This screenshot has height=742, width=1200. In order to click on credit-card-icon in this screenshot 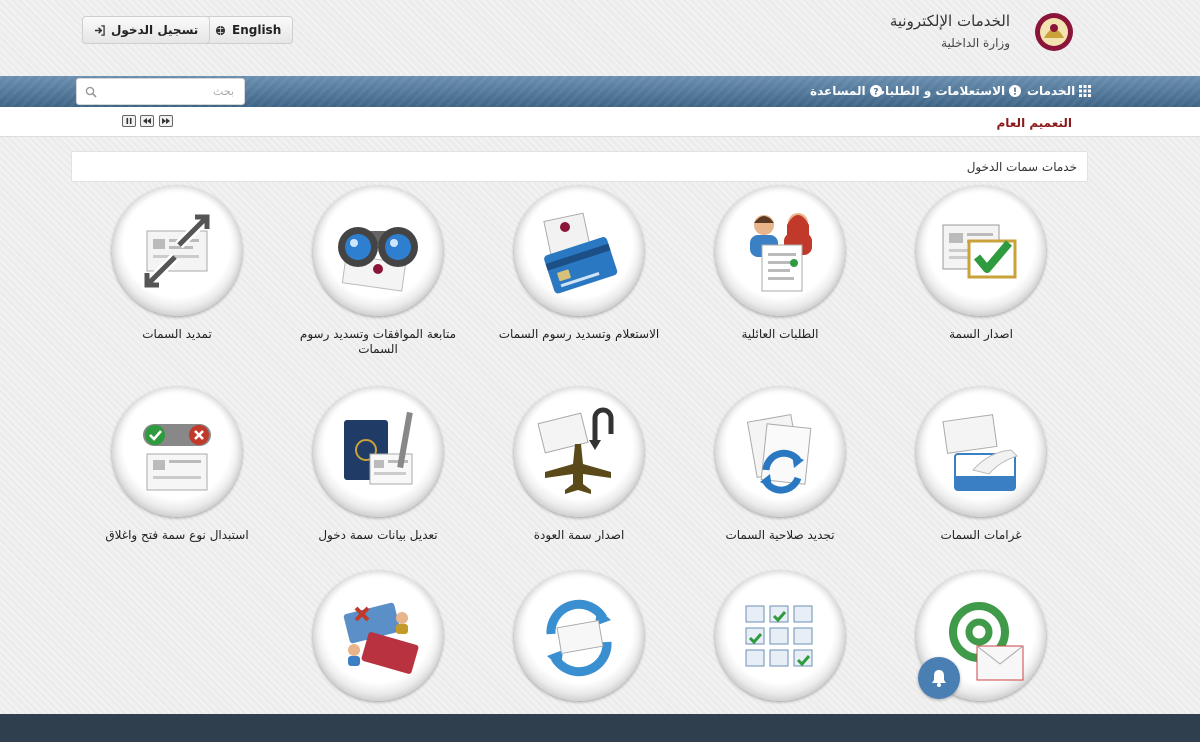, I will do `click(580, 253)`.